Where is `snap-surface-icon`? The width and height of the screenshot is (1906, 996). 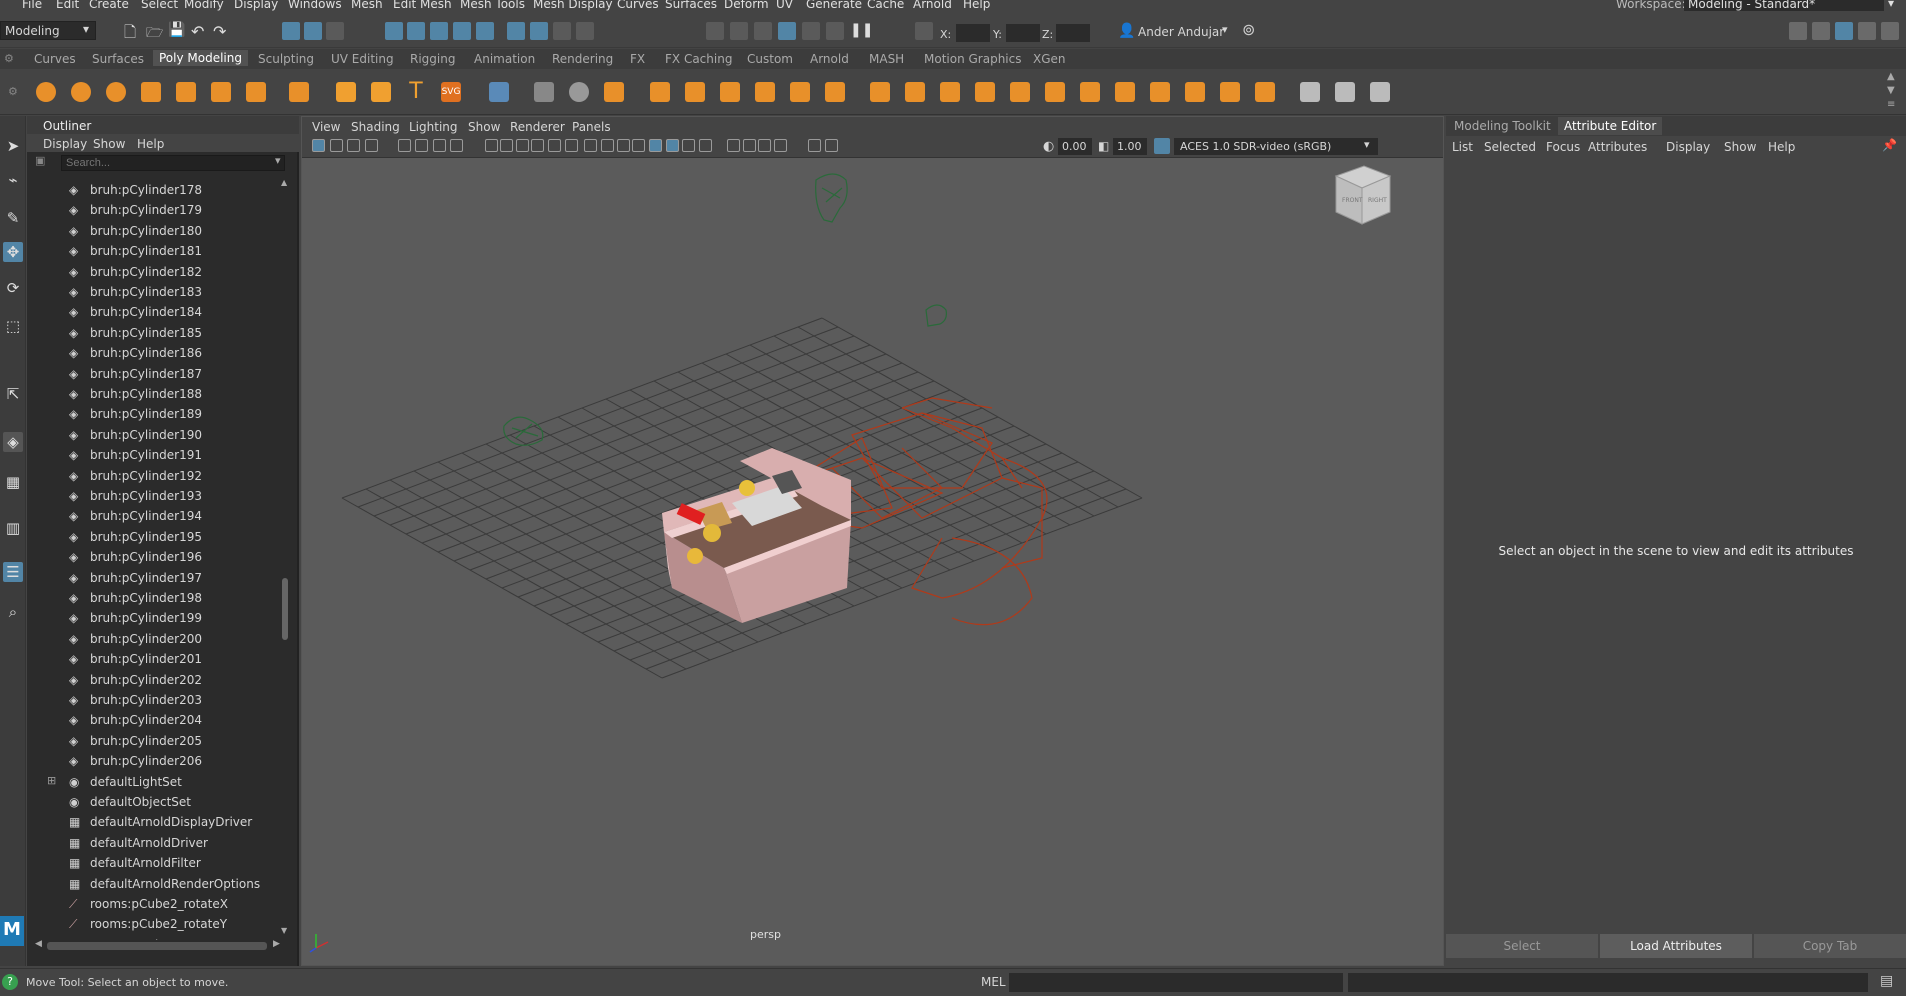 snap-surface-icon is located at coordinates (485, 31).